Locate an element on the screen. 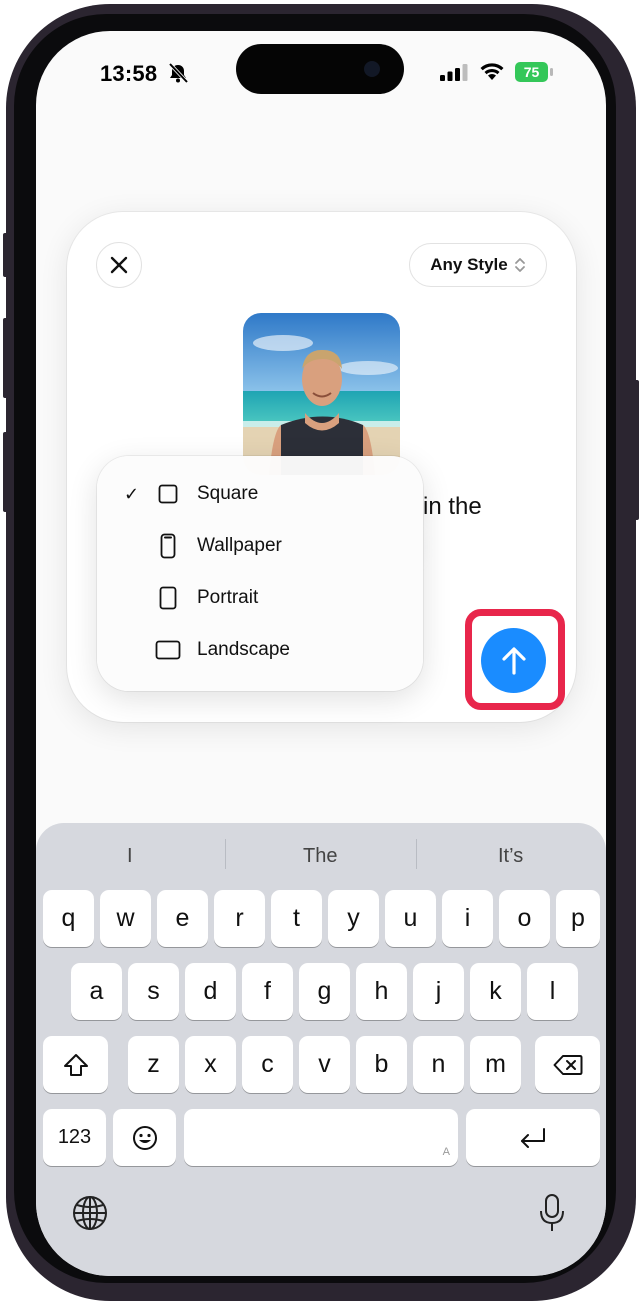  key-z: z is located at coordinates (153, 1064).